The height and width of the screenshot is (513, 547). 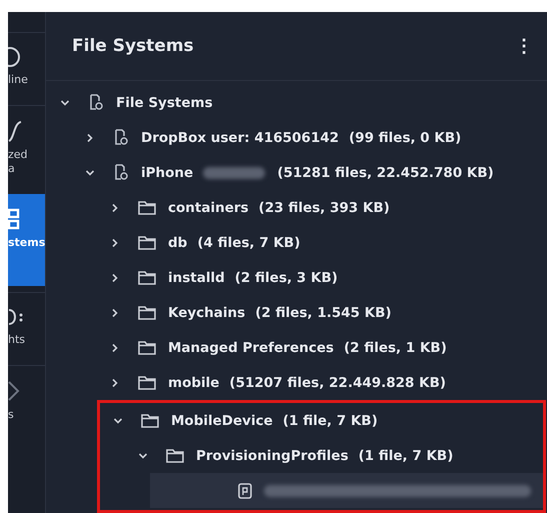 I want to click on sidebar-label: hts, so click(x=17, y=340).